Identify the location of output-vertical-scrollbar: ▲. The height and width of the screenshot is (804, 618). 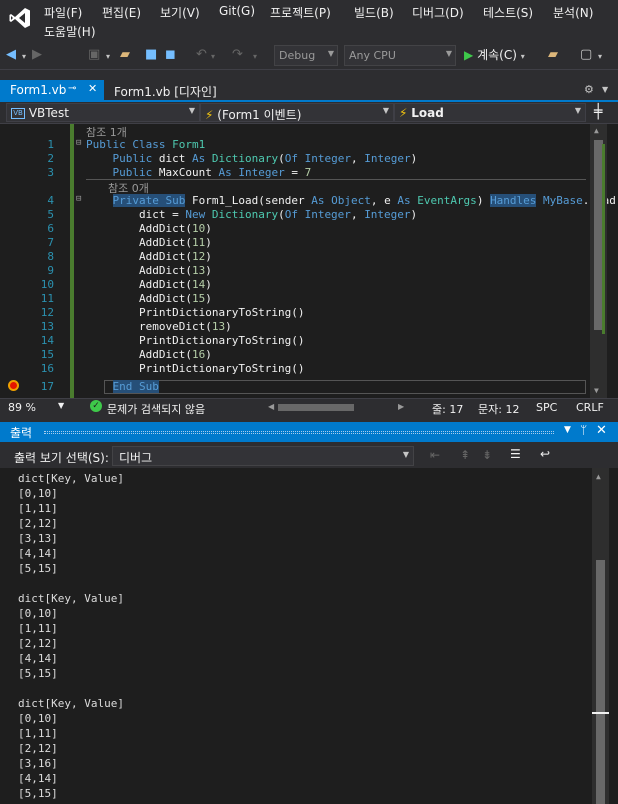
(600, 636).